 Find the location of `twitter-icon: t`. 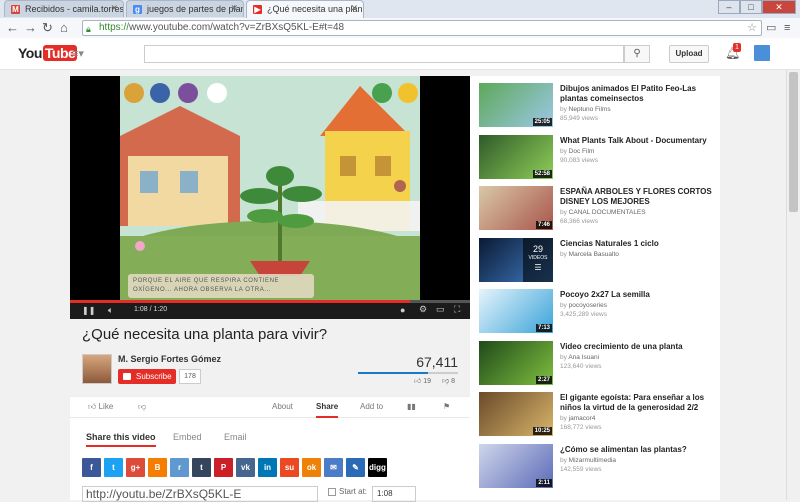

twitter-icon: t is located at coordinates (113, 467).